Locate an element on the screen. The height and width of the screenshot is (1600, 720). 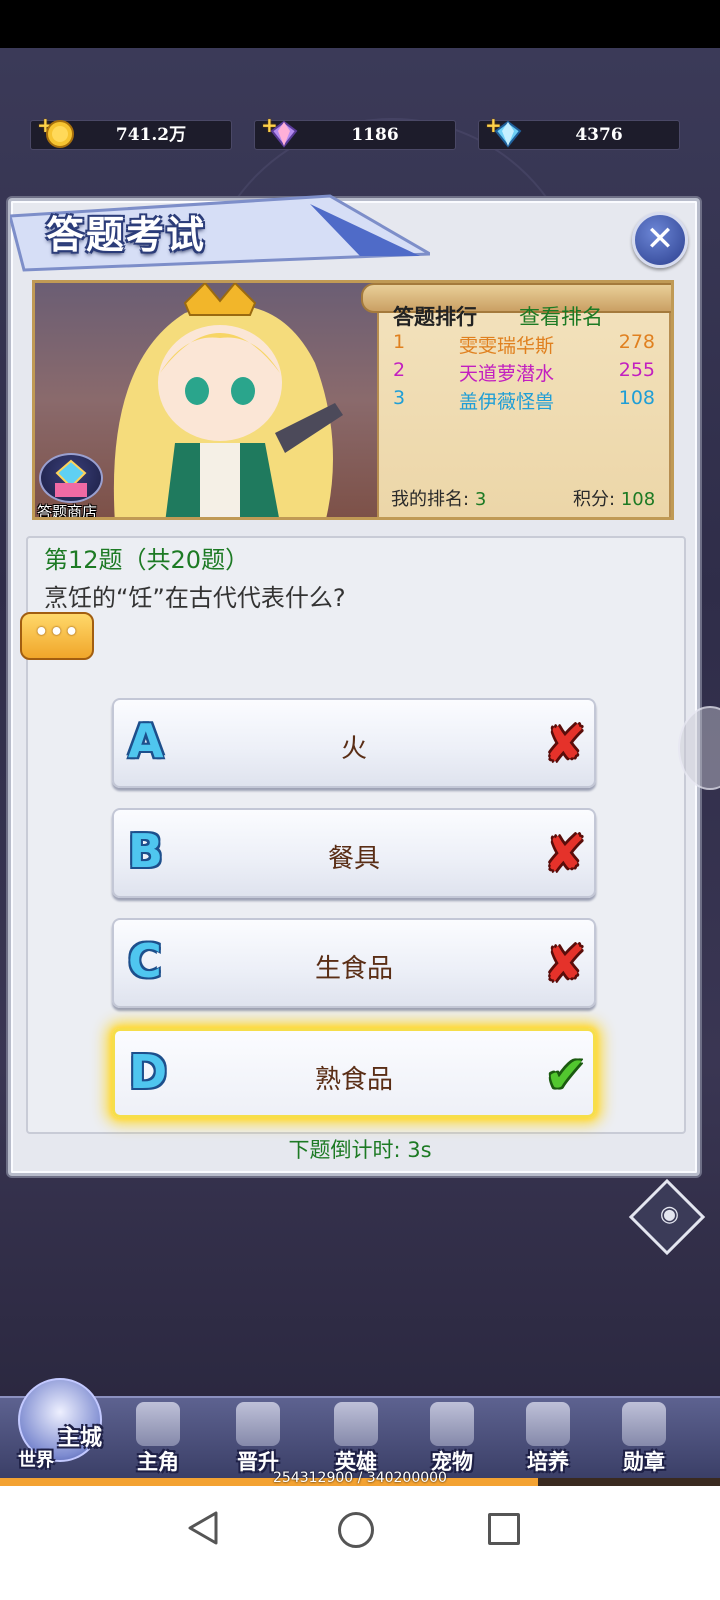
my-score: 积分: 108 is located at coordinates (614, 498).